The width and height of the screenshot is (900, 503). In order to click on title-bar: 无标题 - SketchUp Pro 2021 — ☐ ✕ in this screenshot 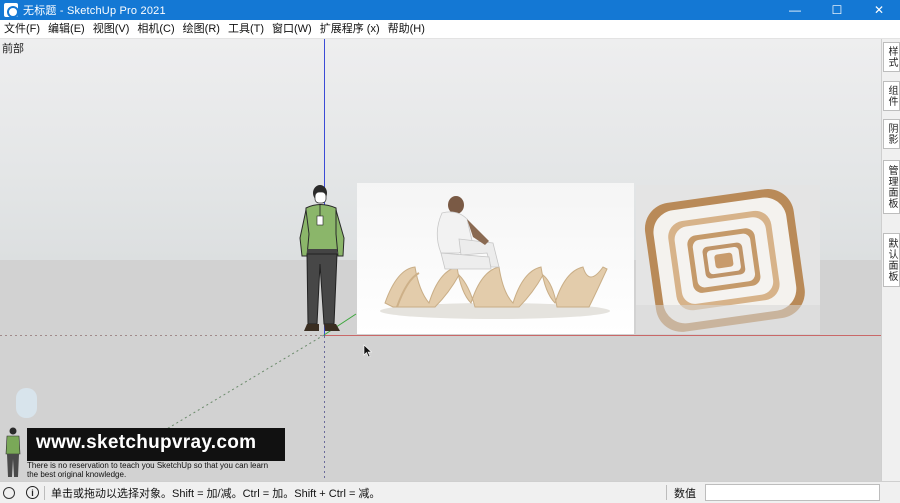, I will do `click(450, 10)`.